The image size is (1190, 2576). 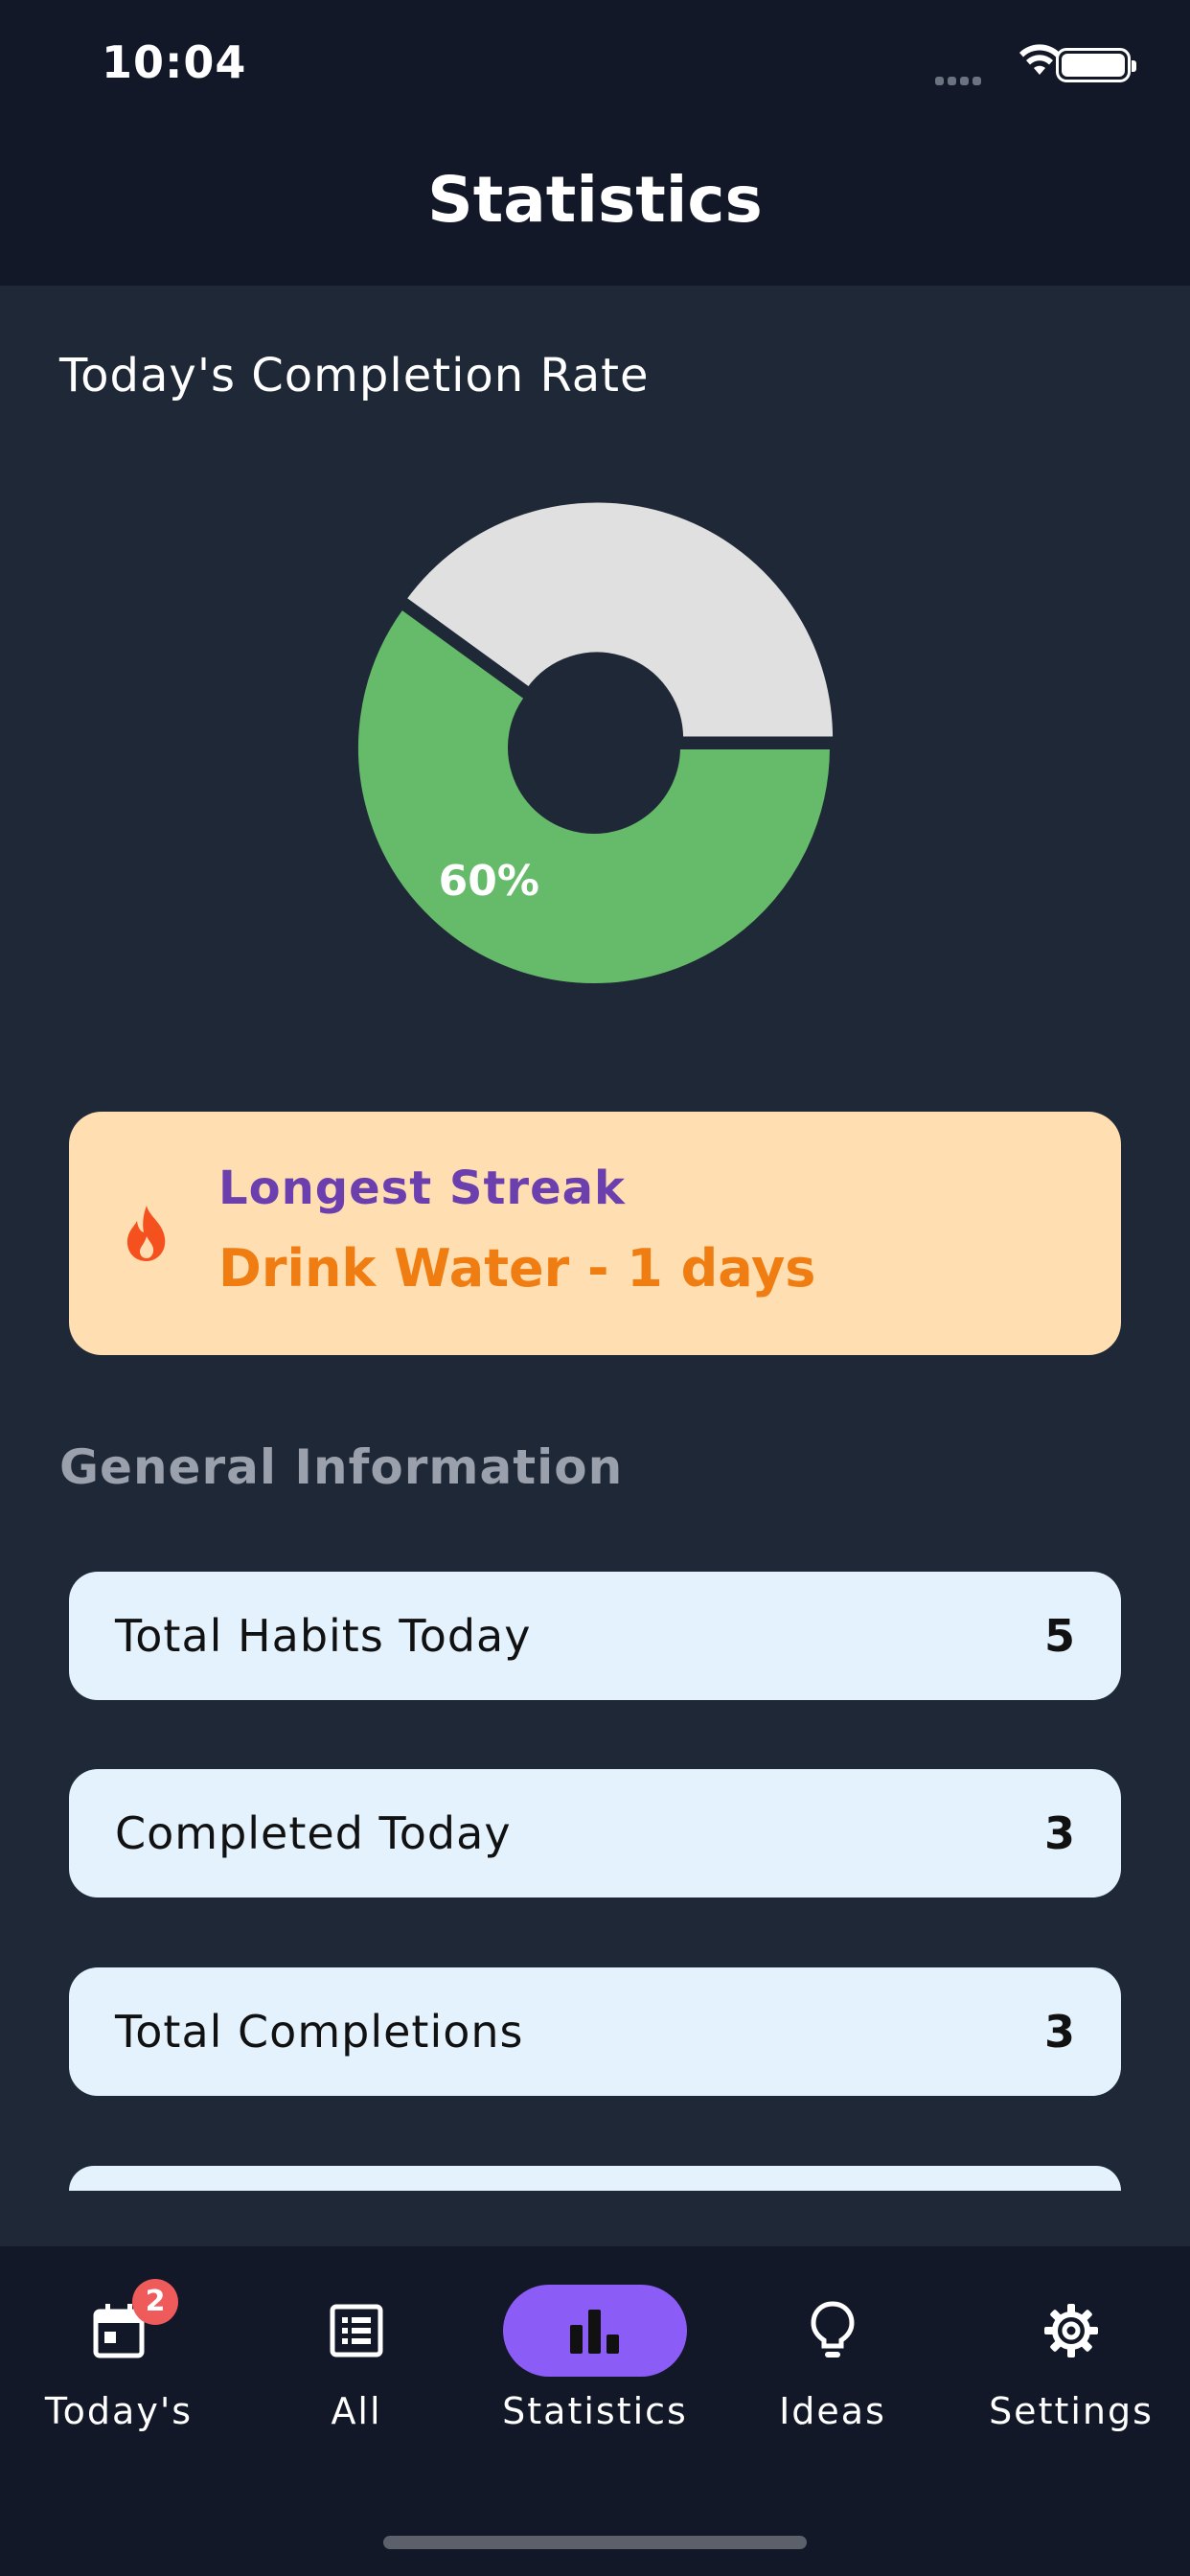 I want to click on stat-label: Total Habits Today, so click(x=324, y=1636).